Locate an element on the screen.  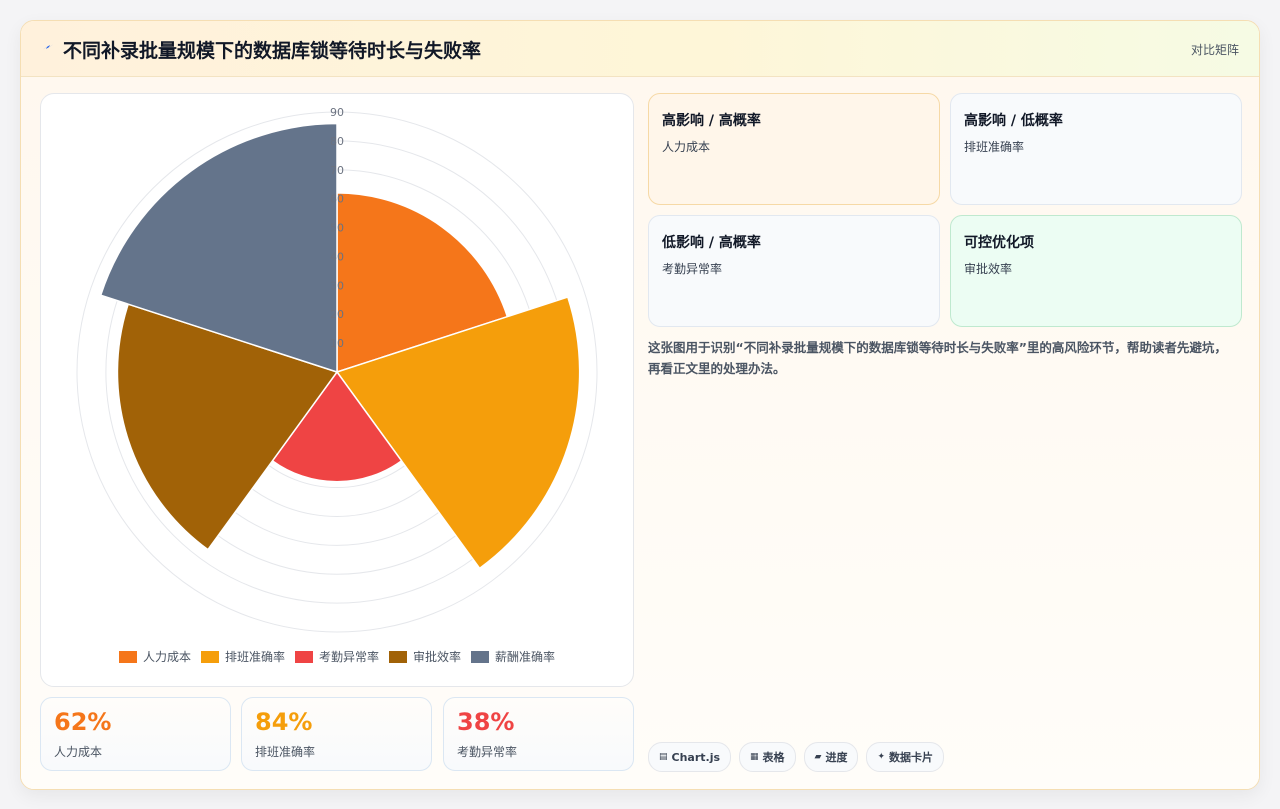
lightning-icon is located at coordinates (48, 47).